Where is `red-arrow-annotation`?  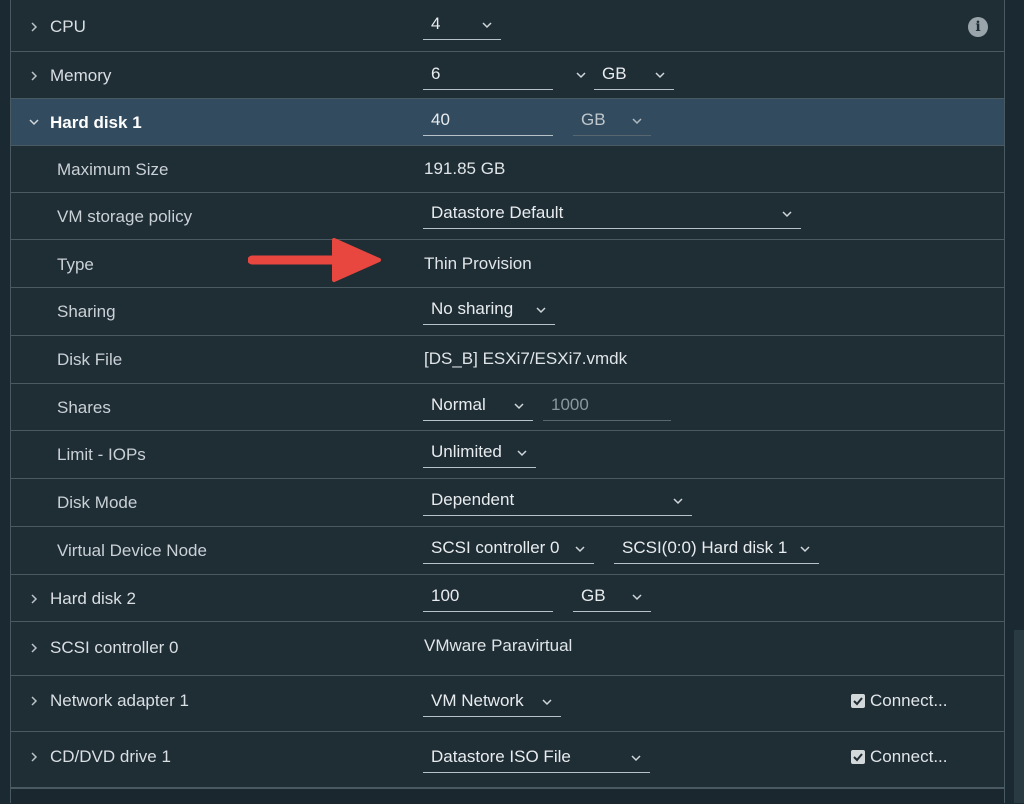 red-arrow-annotation is located at coordinates (314, 260).